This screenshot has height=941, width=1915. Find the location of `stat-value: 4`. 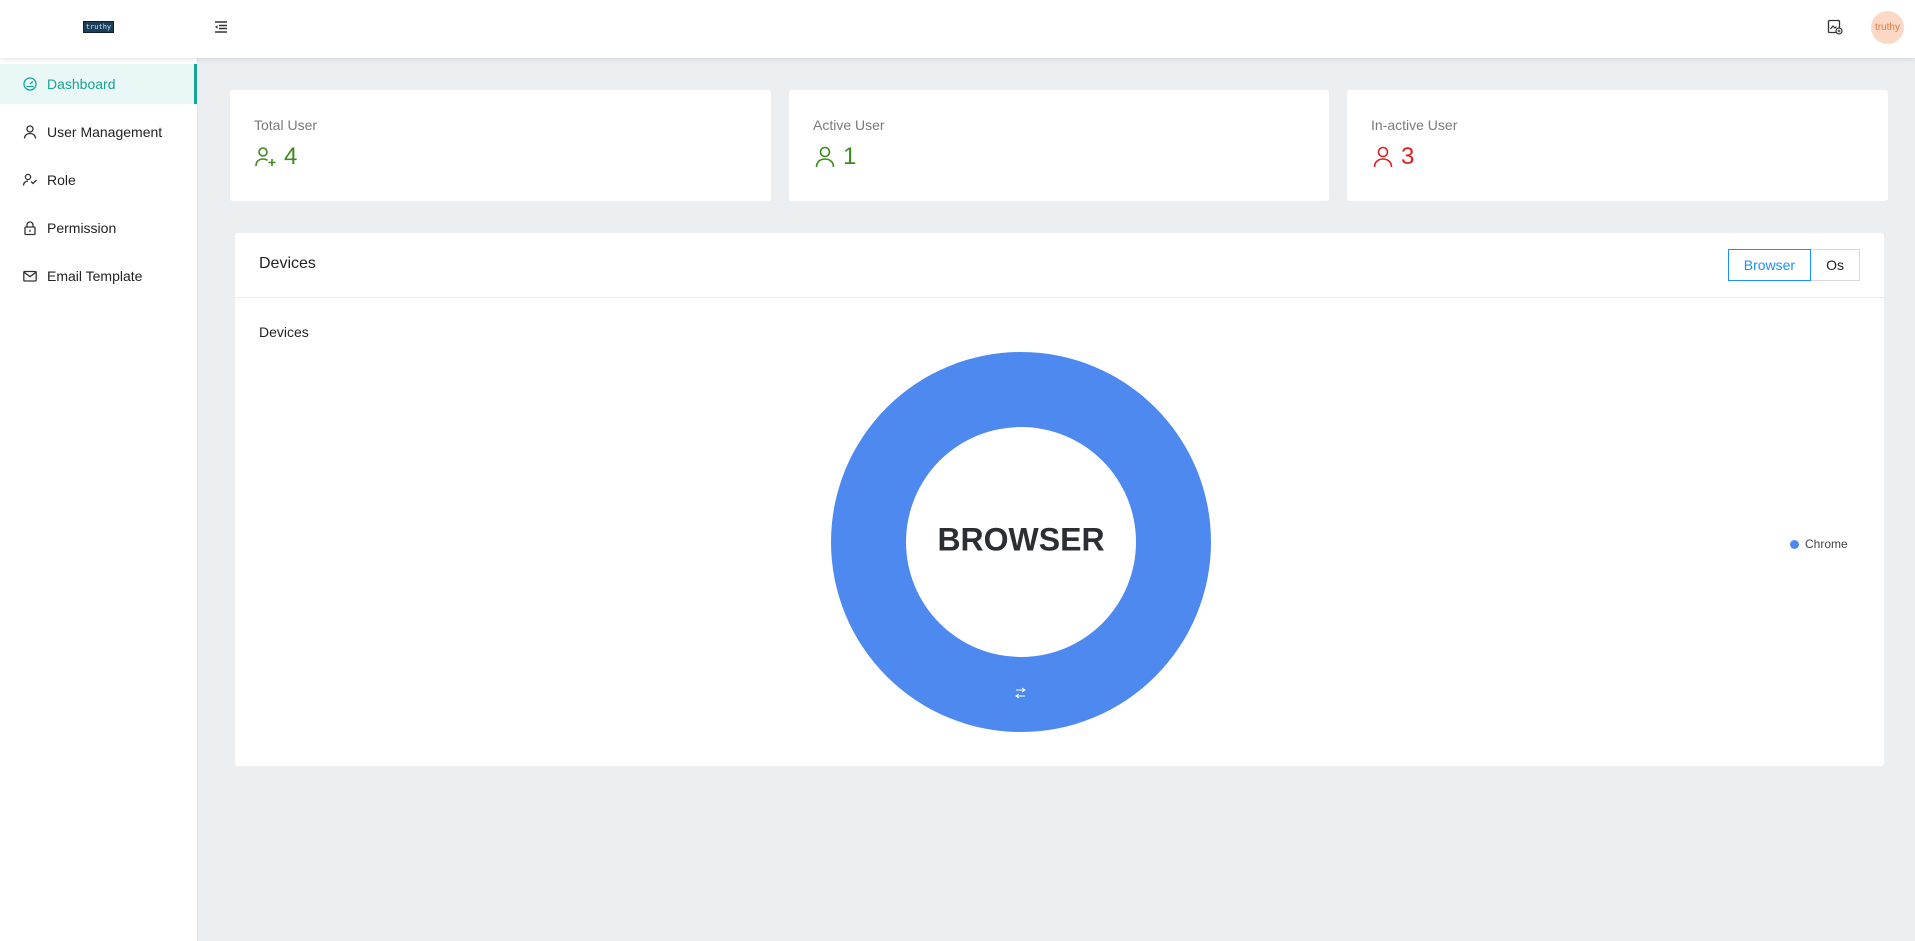

stat-value: 4 is located at coordinates (291, 156).